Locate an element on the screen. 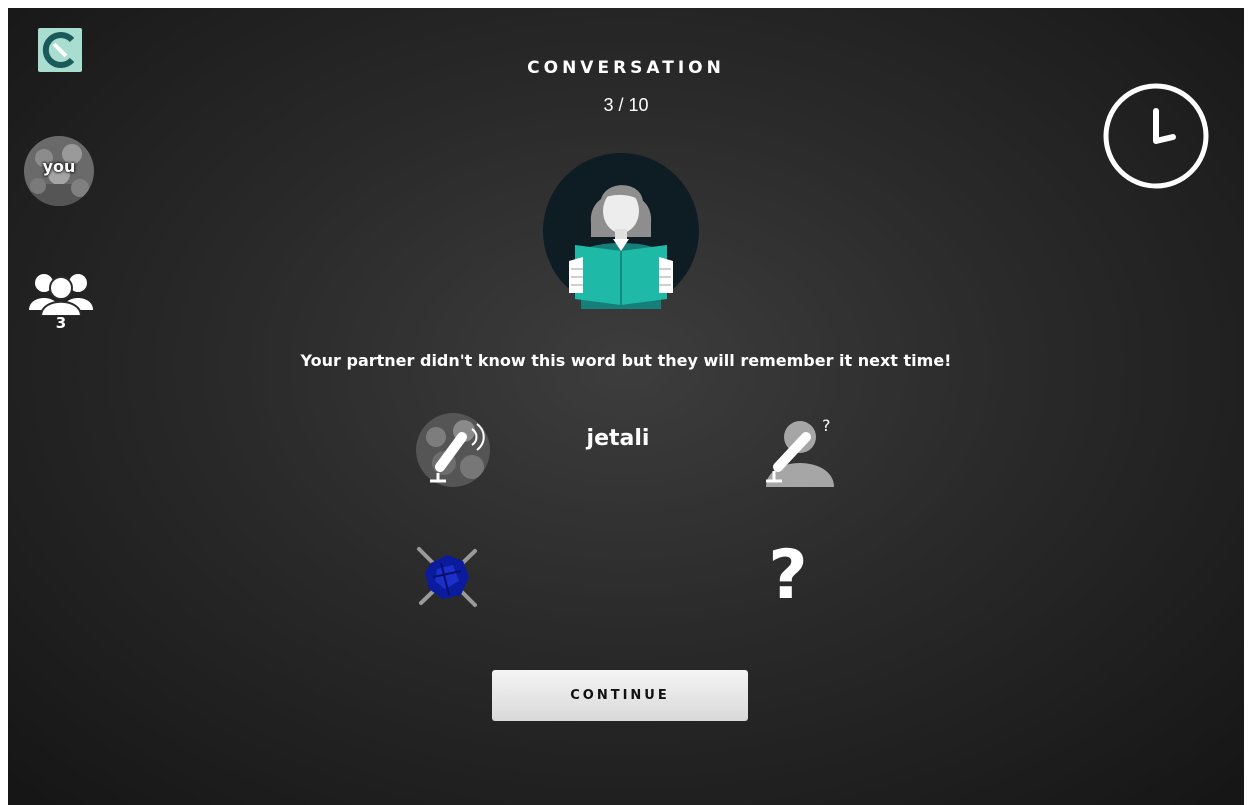 This screenshot has width=1252, height=805. you-avatar: you is located at coordinates (59, 171).